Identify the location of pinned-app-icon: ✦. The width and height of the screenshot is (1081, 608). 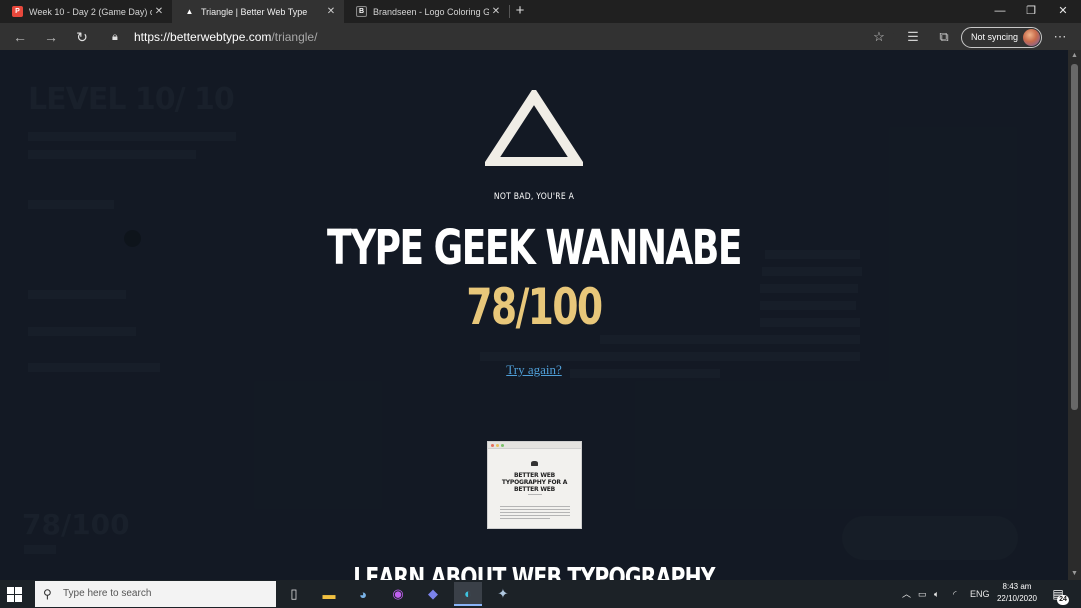
(503, 594).